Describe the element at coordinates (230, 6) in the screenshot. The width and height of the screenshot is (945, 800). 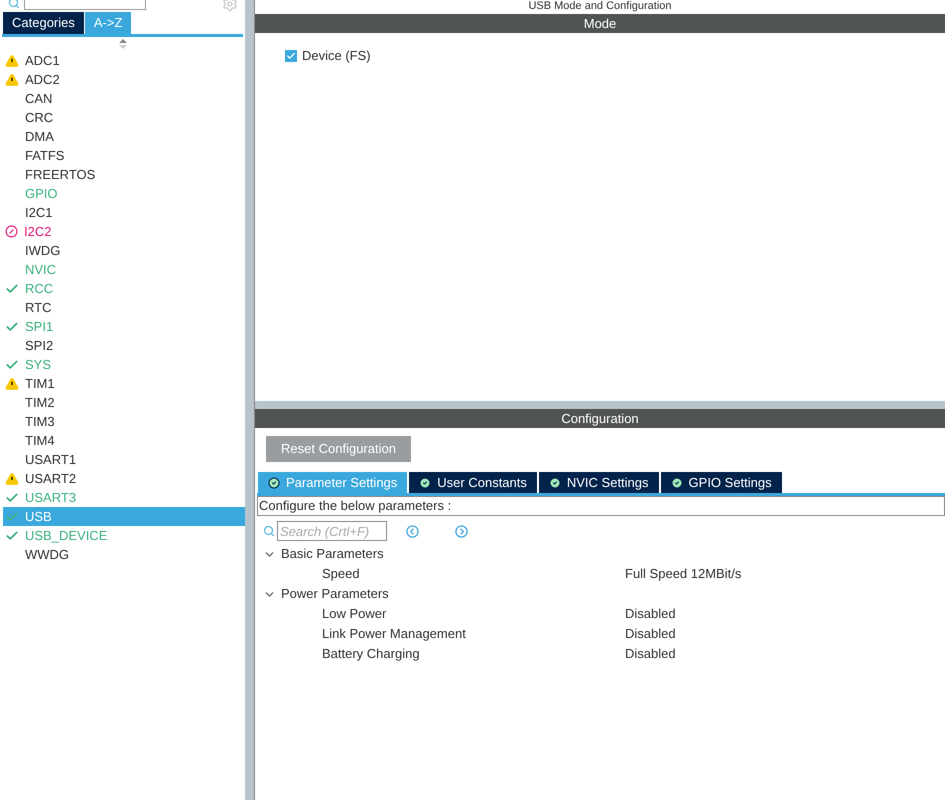
I see `settings-icon` at that location.